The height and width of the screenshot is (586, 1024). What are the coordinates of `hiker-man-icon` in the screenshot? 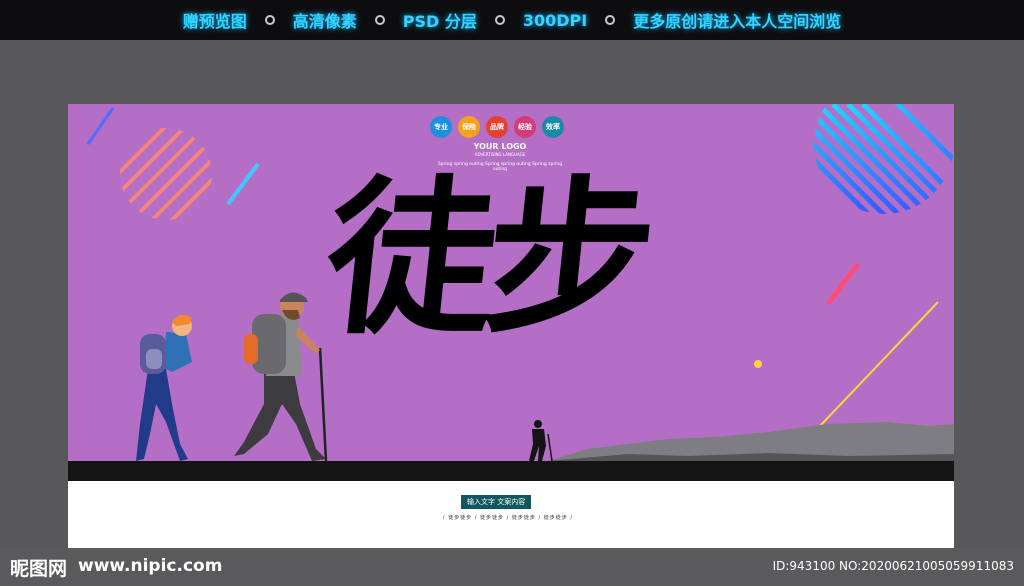 It's located at (281, 377).